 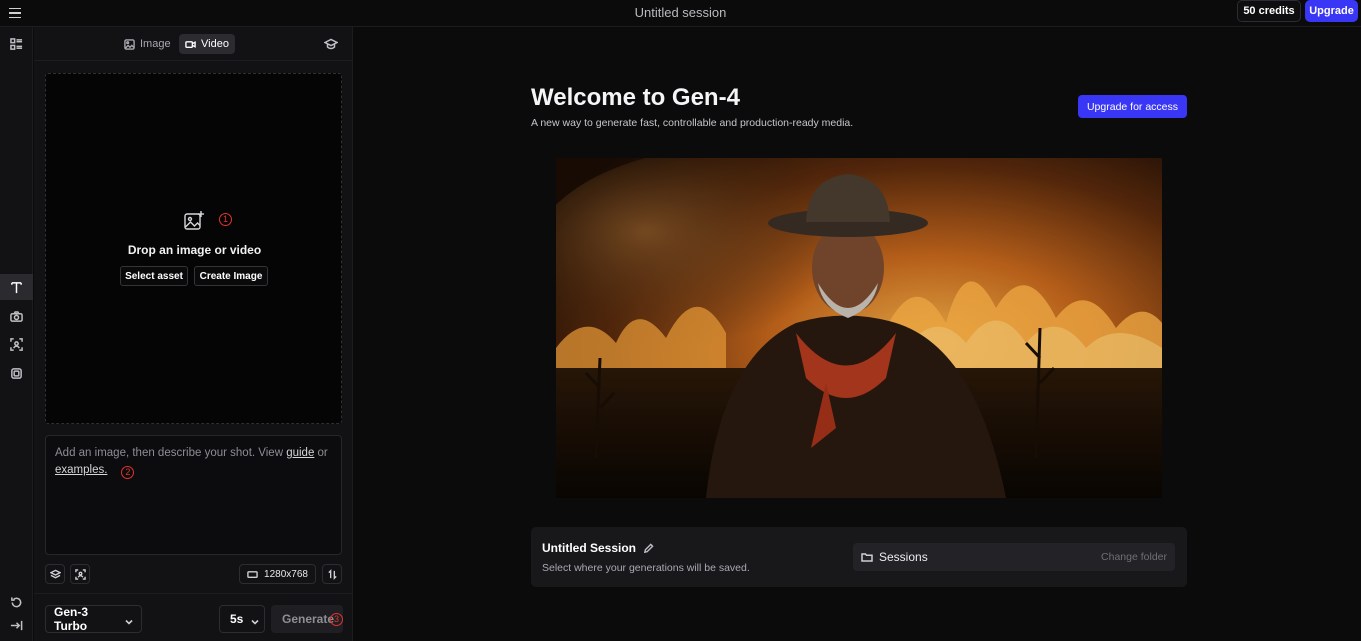 What do you see at coordinates (193, 593) in the screenshot?
I see `panel-divider` at bounding box center [193, 593].